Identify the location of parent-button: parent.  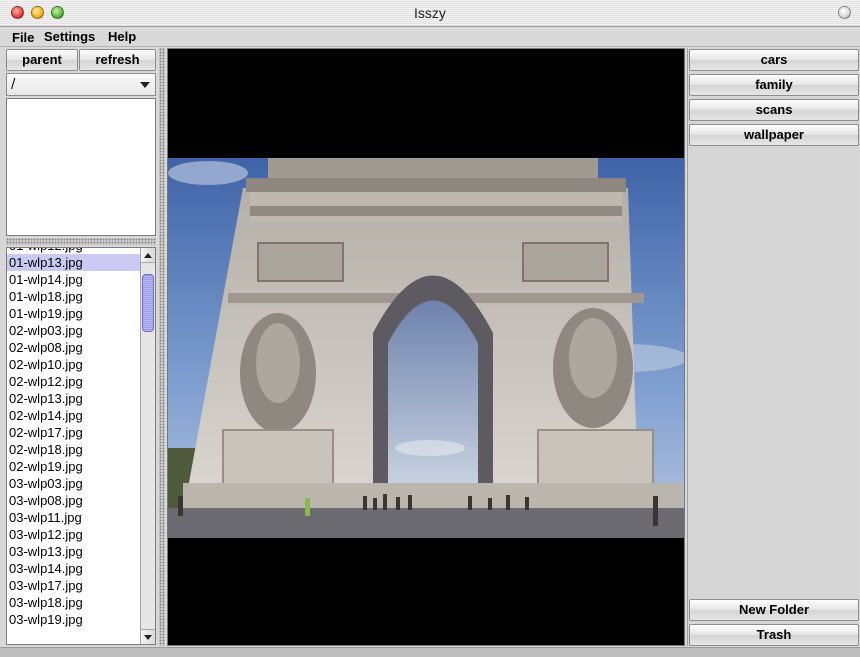
(42, 60).